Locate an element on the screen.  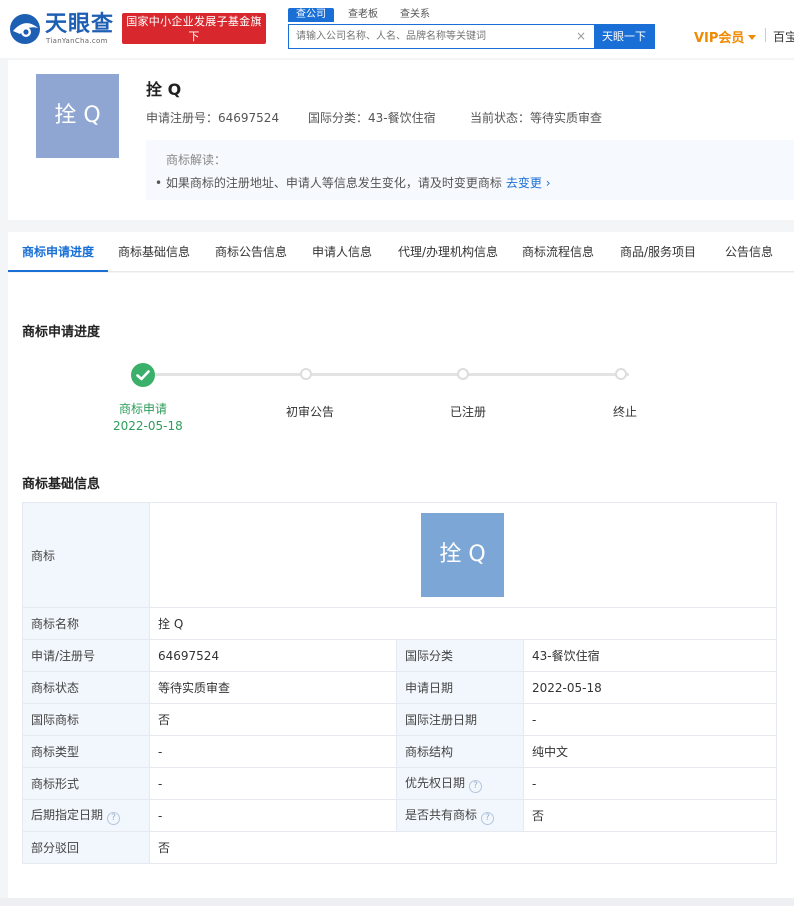
eye-logo-icon is located at coordinates (25, 29).